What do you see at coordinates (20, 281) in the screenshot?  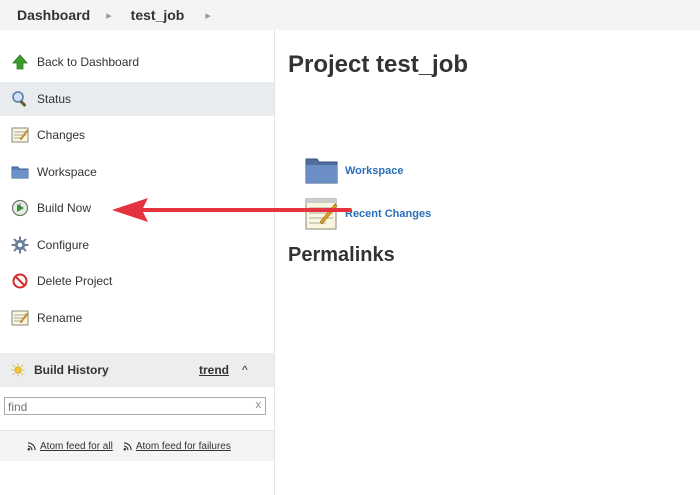 I see `no-entry-icon` at bounding box center [20, 281].